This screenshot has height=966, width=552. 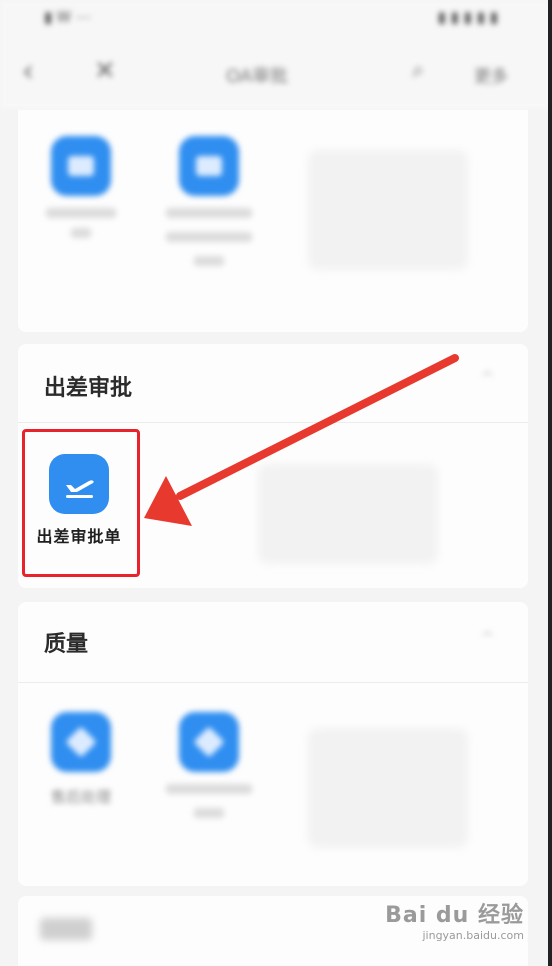 I want to click on annotation-arrow, so click(x=301, y=440).